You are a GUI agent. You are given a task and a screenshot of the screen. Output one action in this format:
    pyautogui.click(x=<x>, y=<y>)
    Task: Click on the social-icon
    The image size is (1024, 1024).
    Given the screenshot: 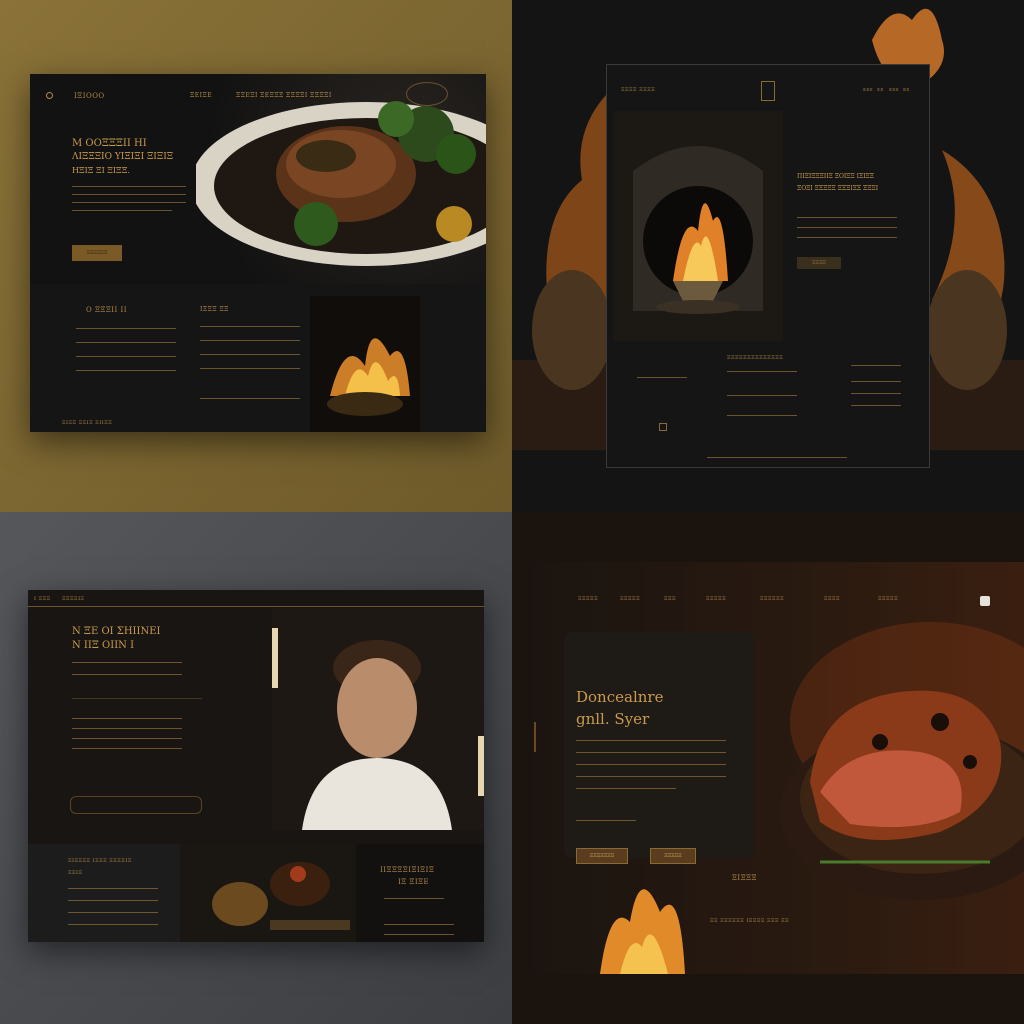 What is the action you would take?
    pyautogui.click(x=663, y=427)
    